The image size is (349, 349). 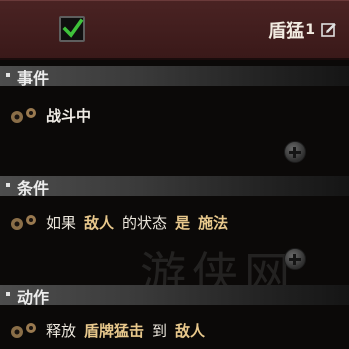 I want to click on macro-title-area: 盾猛 1, so click(x=302, y=30).